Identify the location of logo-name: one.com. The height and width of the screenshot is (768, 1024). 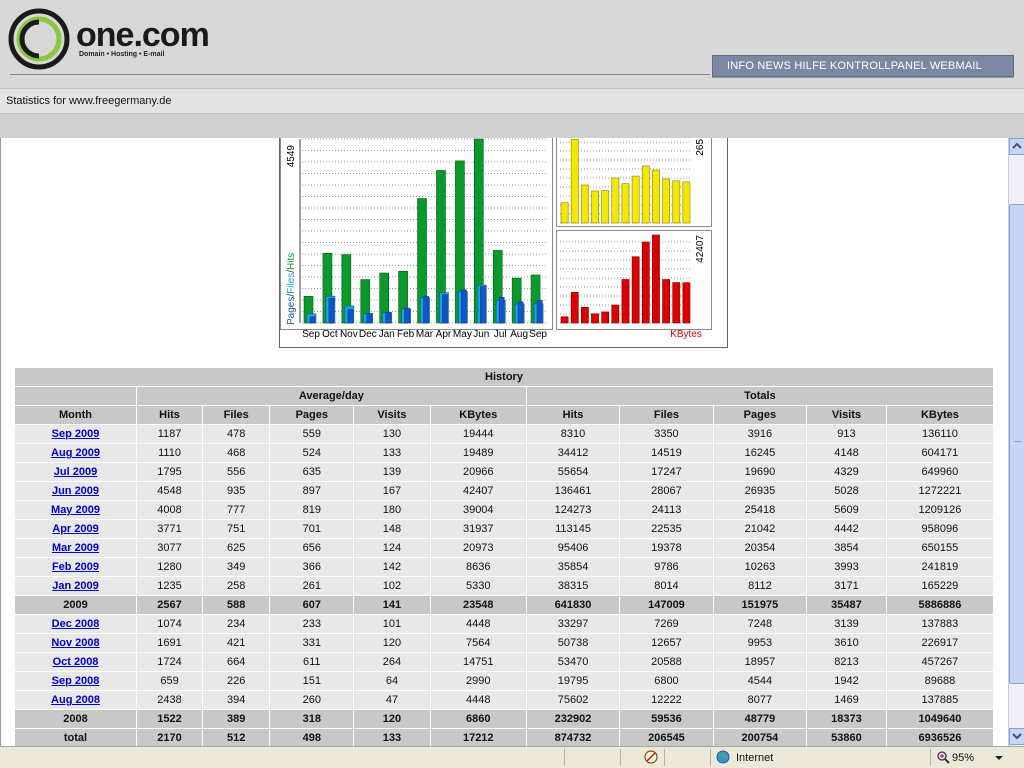
(143, 35).